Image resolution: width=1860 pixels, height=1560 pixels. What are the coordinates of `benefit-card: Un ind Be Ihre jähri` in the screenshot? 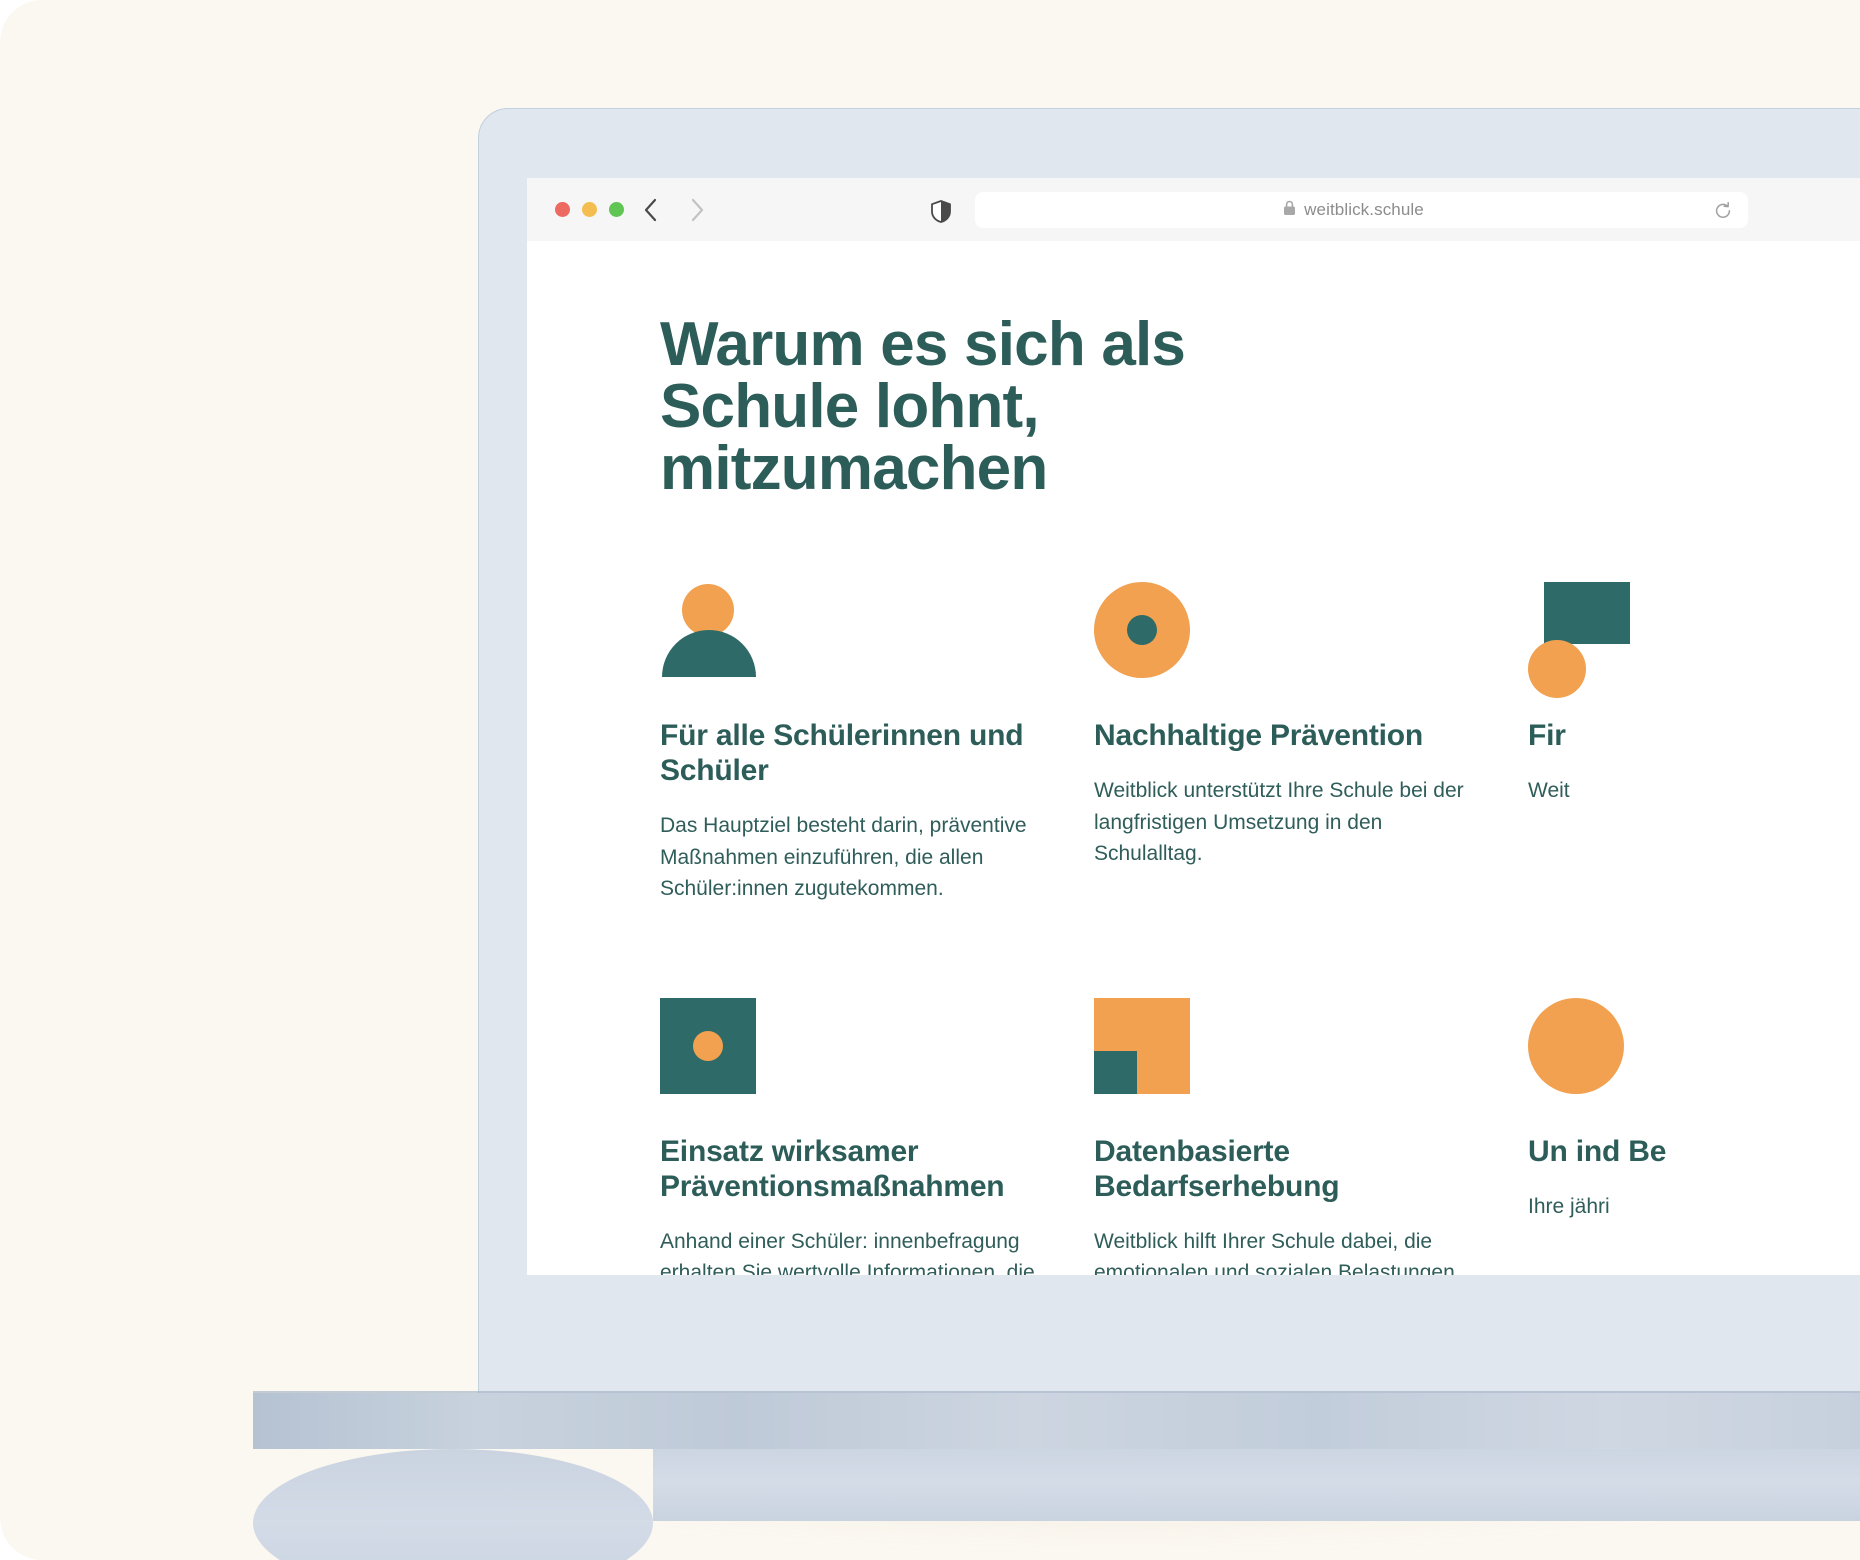 It's located at (1694, 1136).